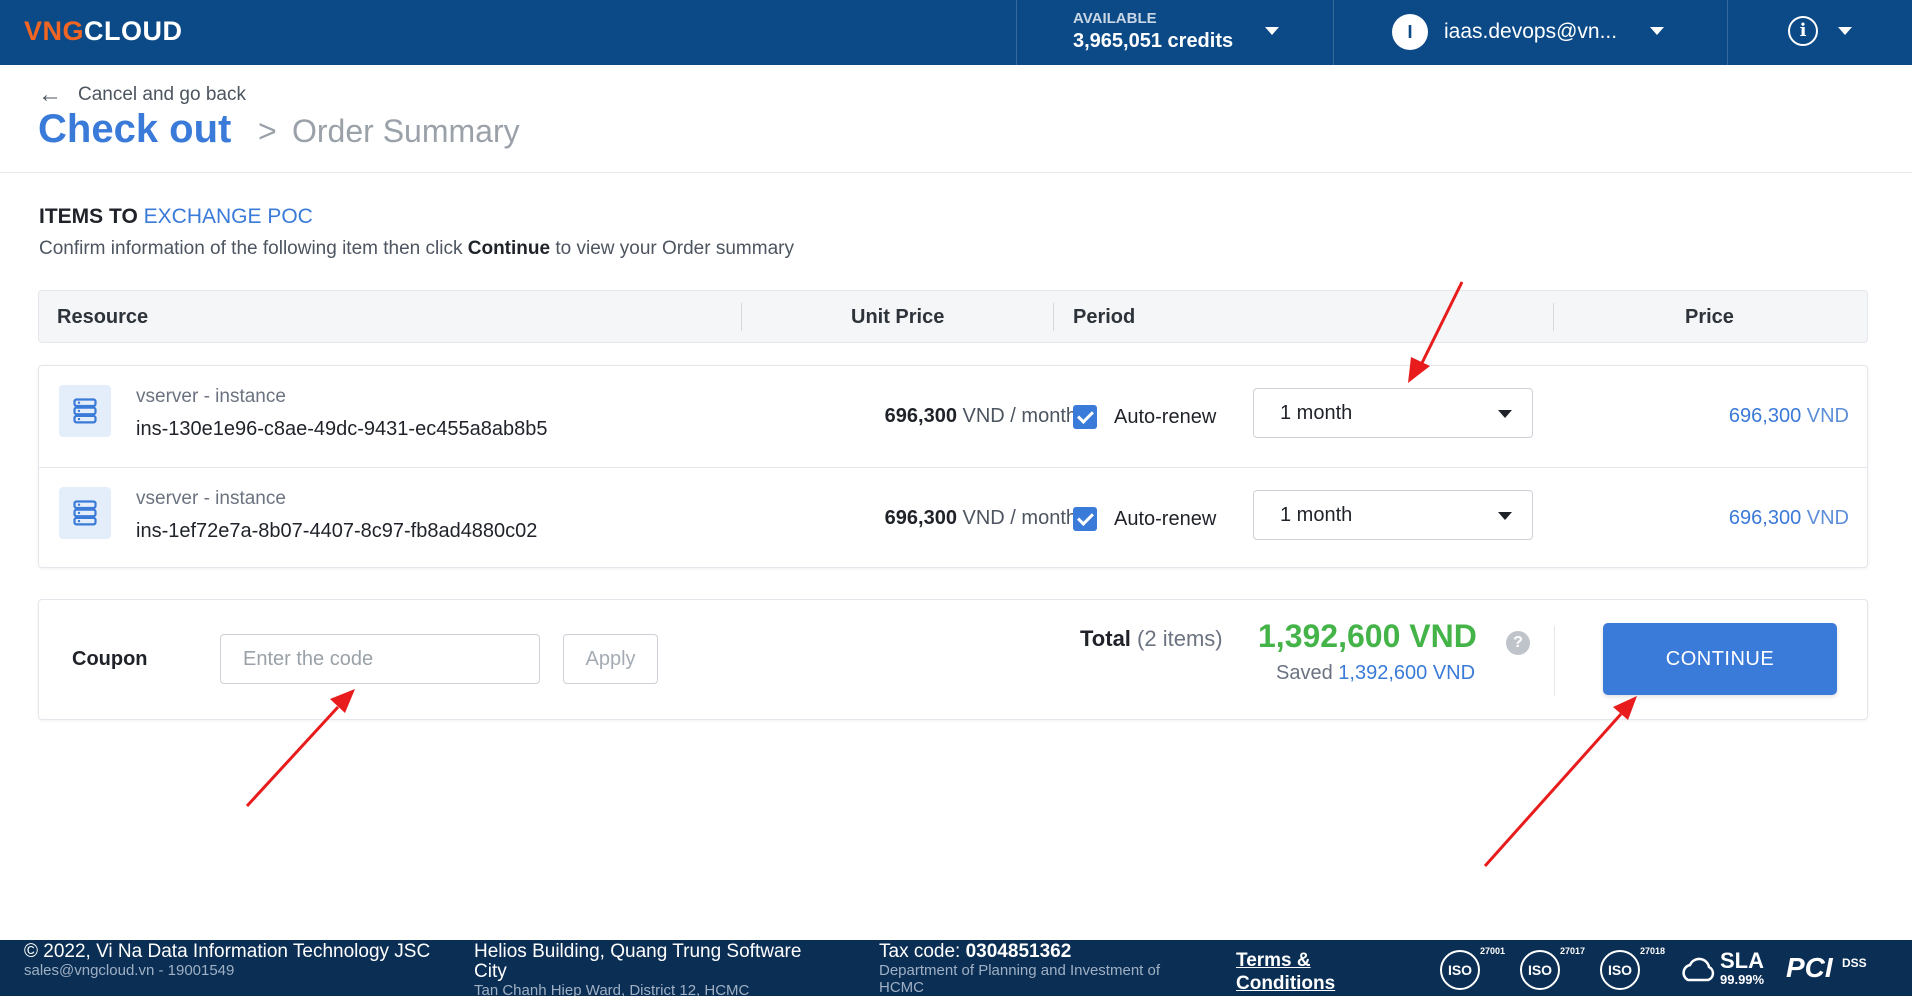  I want to click on iso-number: 27018, so click(1653, 951).